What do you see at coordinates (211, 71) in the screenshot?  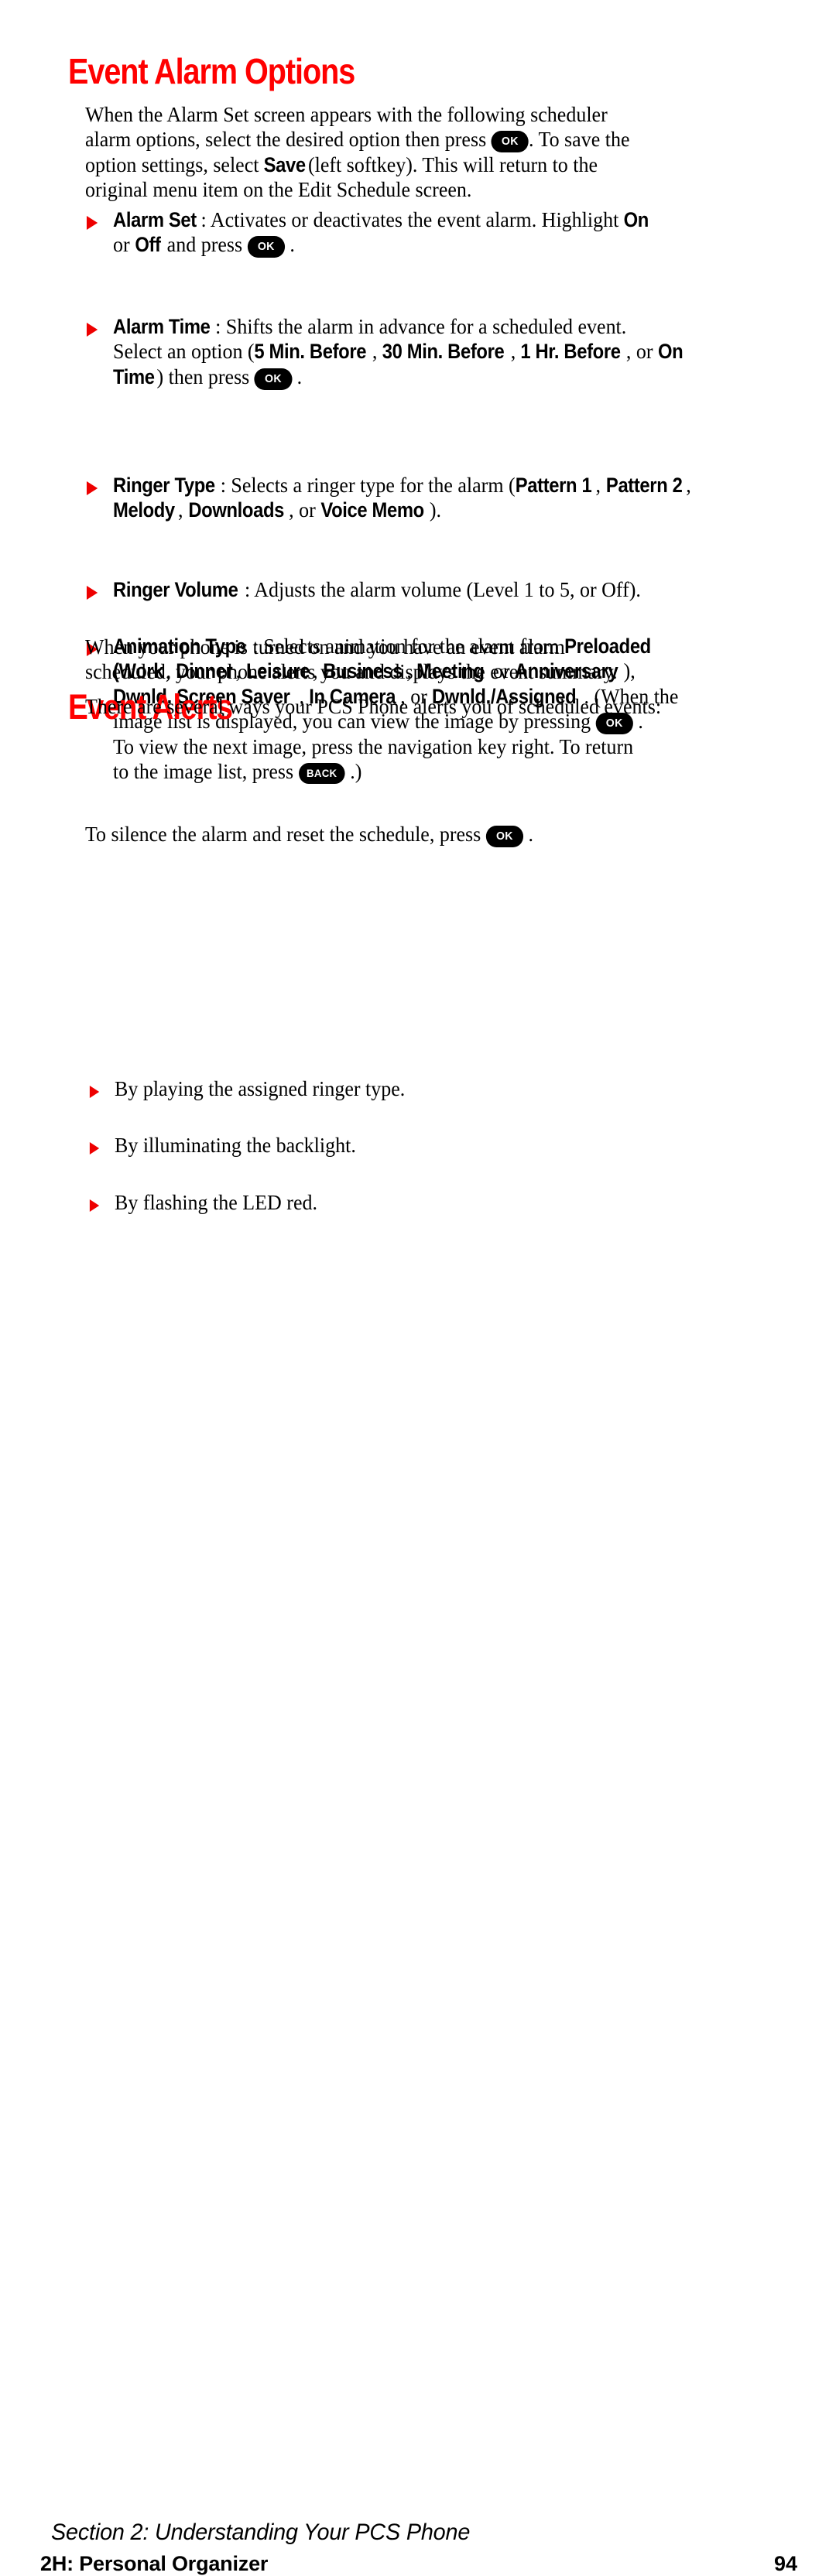 I see `page-title-event-alarm-options: Event Alarm Options` at bounding box center [211, 71].